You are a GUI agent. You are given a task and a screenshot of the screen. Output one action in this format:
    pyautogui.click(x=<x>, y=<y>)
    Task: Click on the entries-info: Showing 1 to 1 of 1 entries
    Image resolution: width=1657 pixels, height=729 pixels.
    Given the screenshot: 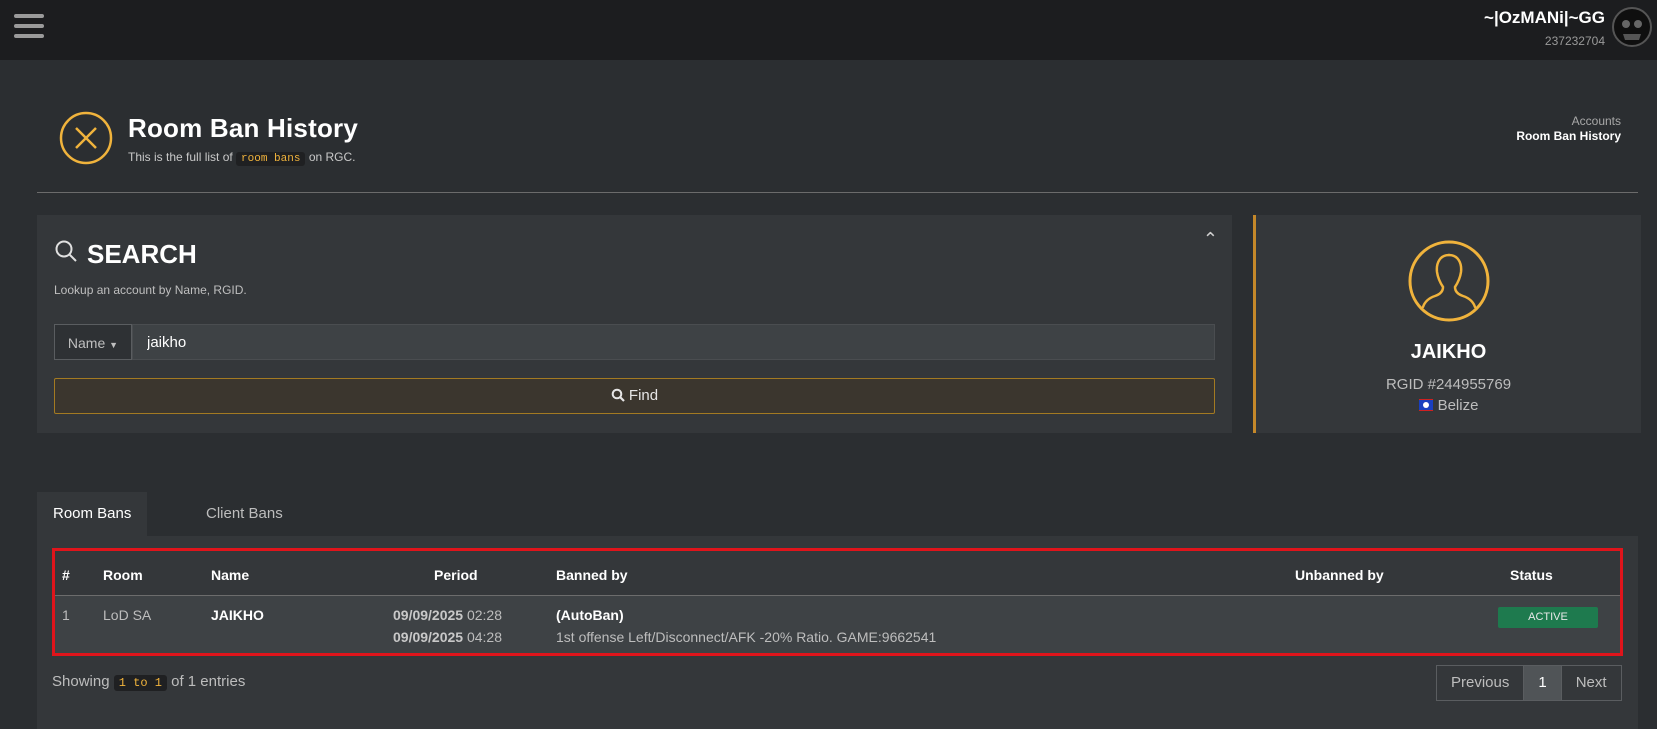 What is the action you would take?
    pyautogui.click(x=149, y=682)
    